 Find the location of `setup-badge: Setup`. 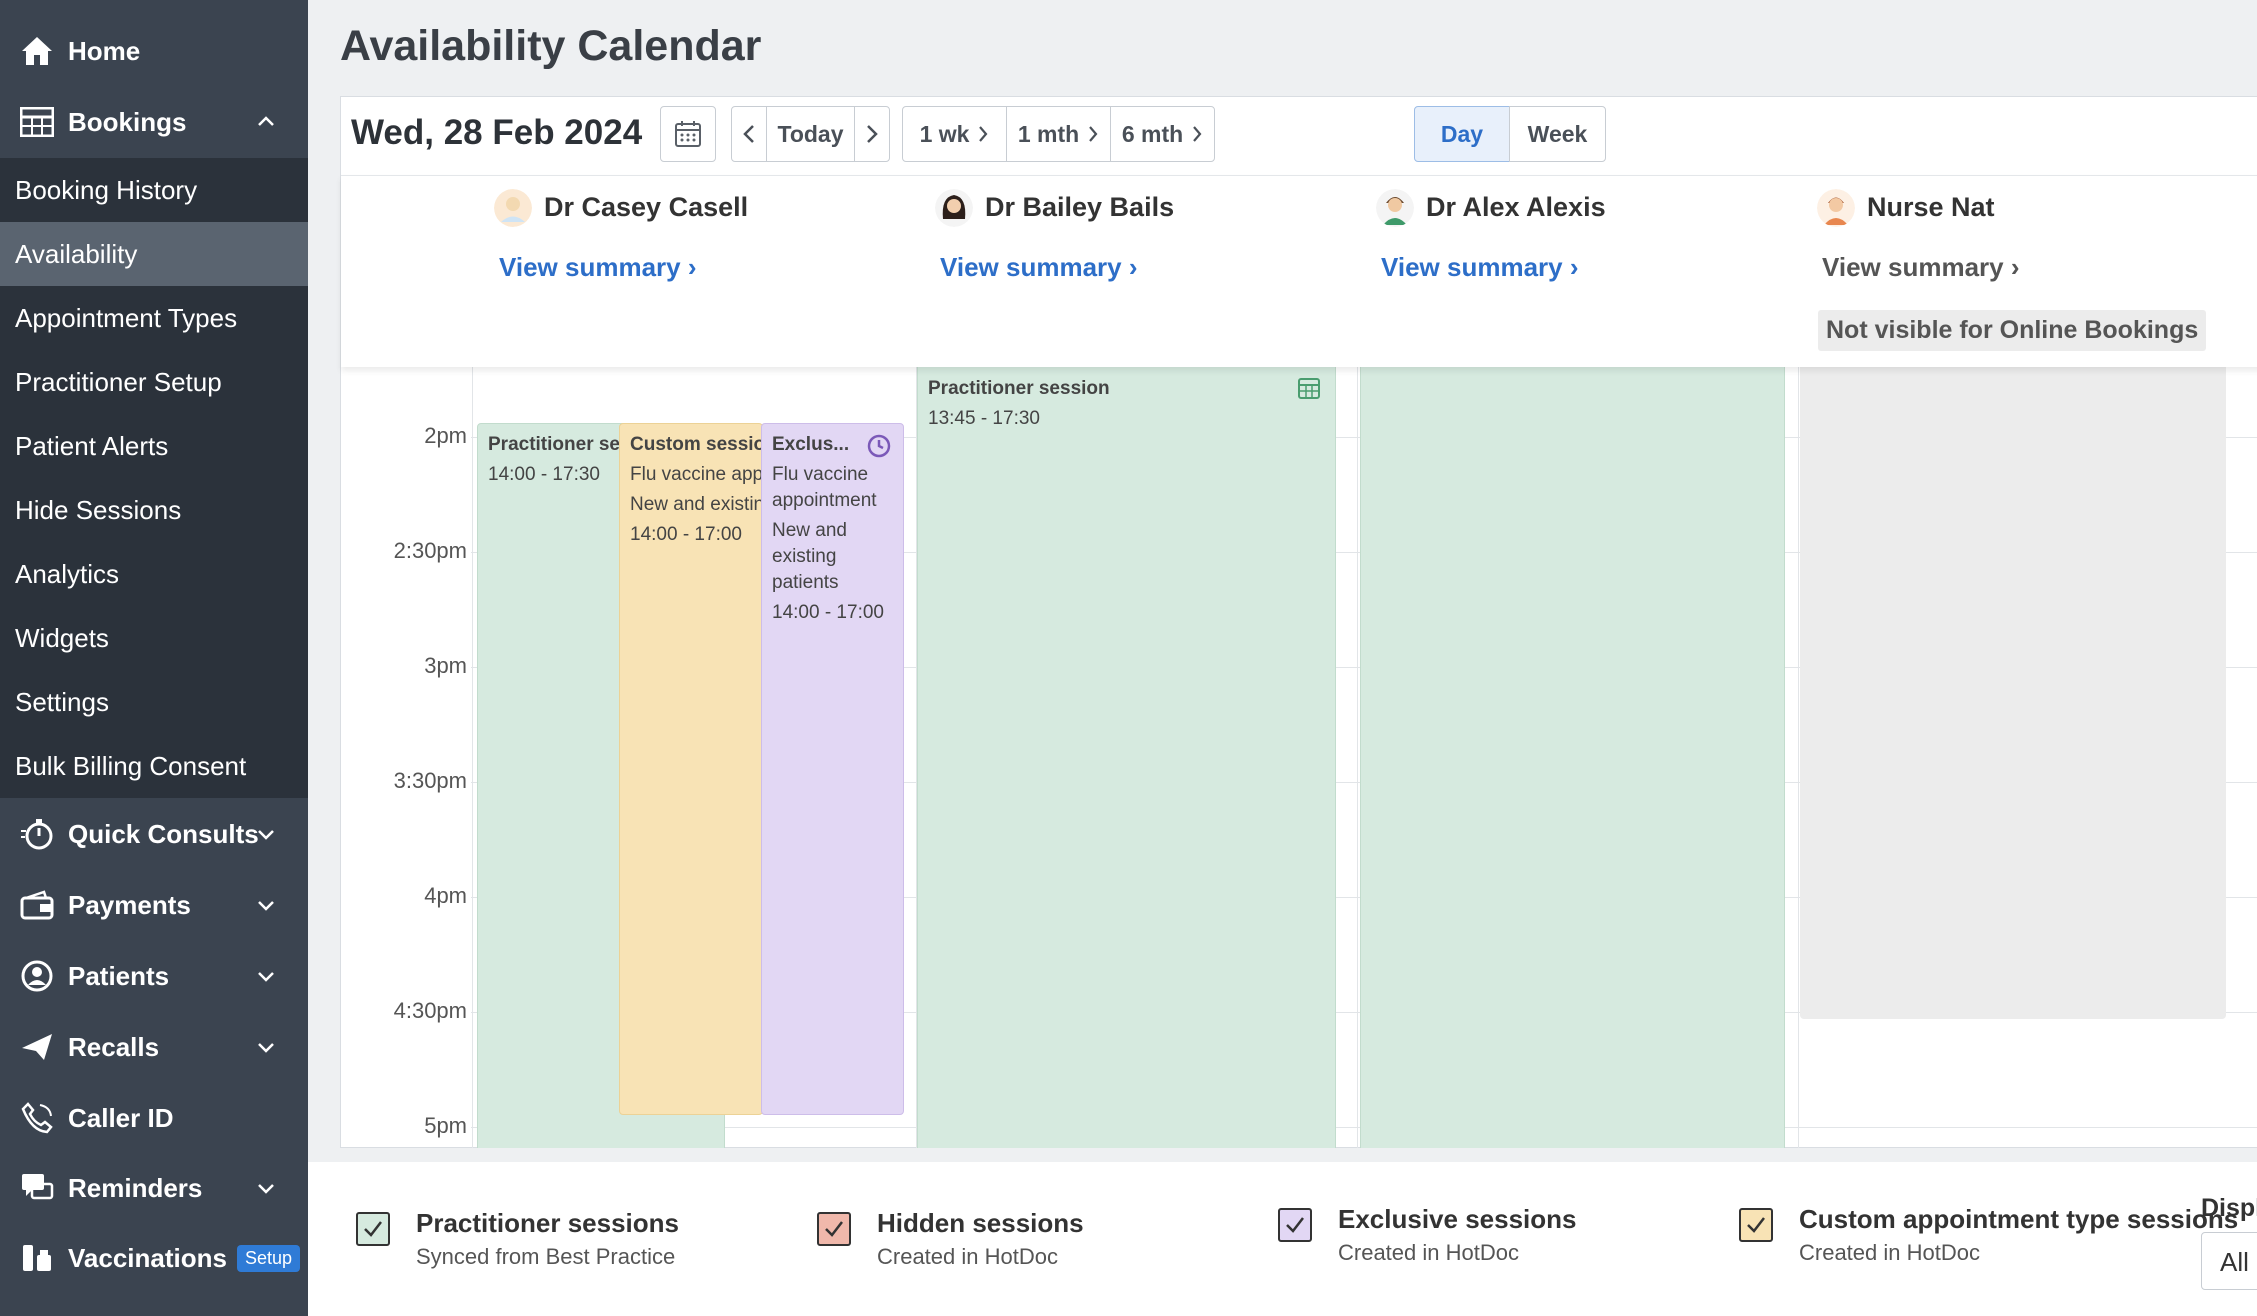

setup-badge: Setup is located at coordinates (268, 1258).